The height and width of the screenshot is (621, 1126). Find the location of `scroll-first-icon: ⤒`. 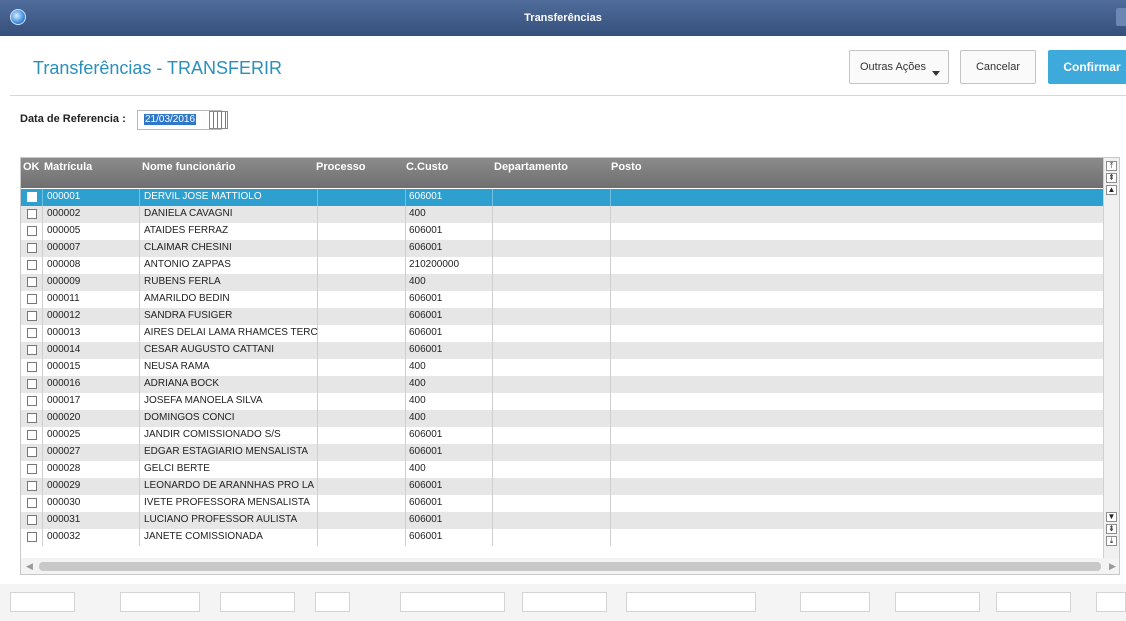

scroll-first-icon: ⤒ is located at coordinates (1111, 166).